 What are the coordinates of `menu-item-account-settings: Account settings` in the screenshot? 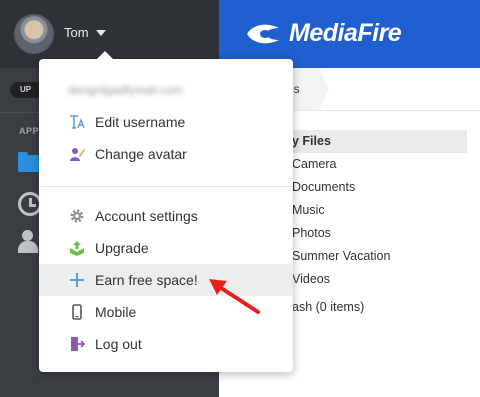 It's located at (166, 216).